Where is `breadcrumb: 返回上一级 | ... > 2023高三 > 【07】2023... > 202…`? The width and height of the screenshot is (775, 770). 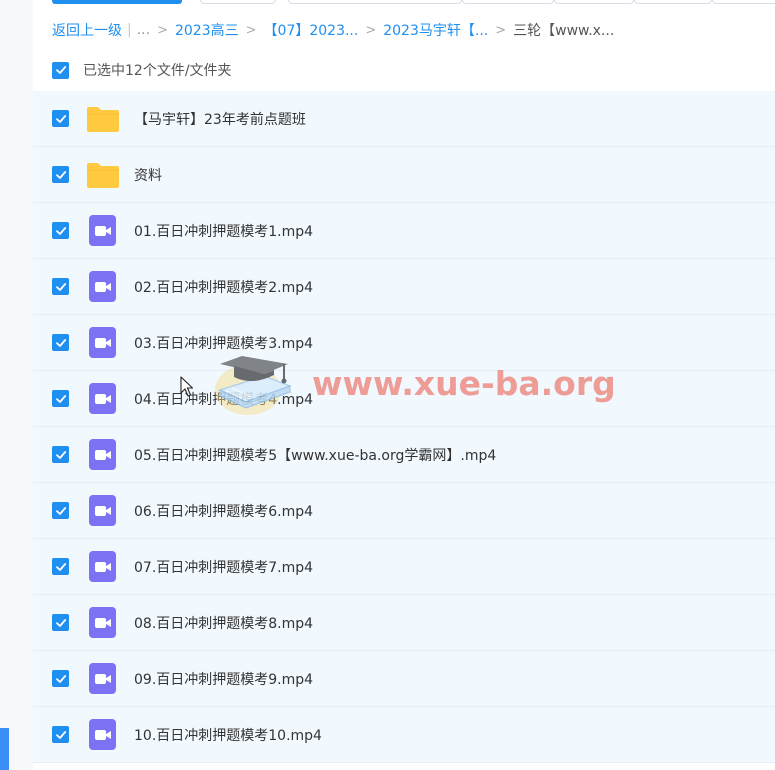
breadcrumb: 返回上一级 | ... > 2023高三 > 【07】2023... > 202… is located at coordinates (333, 30).